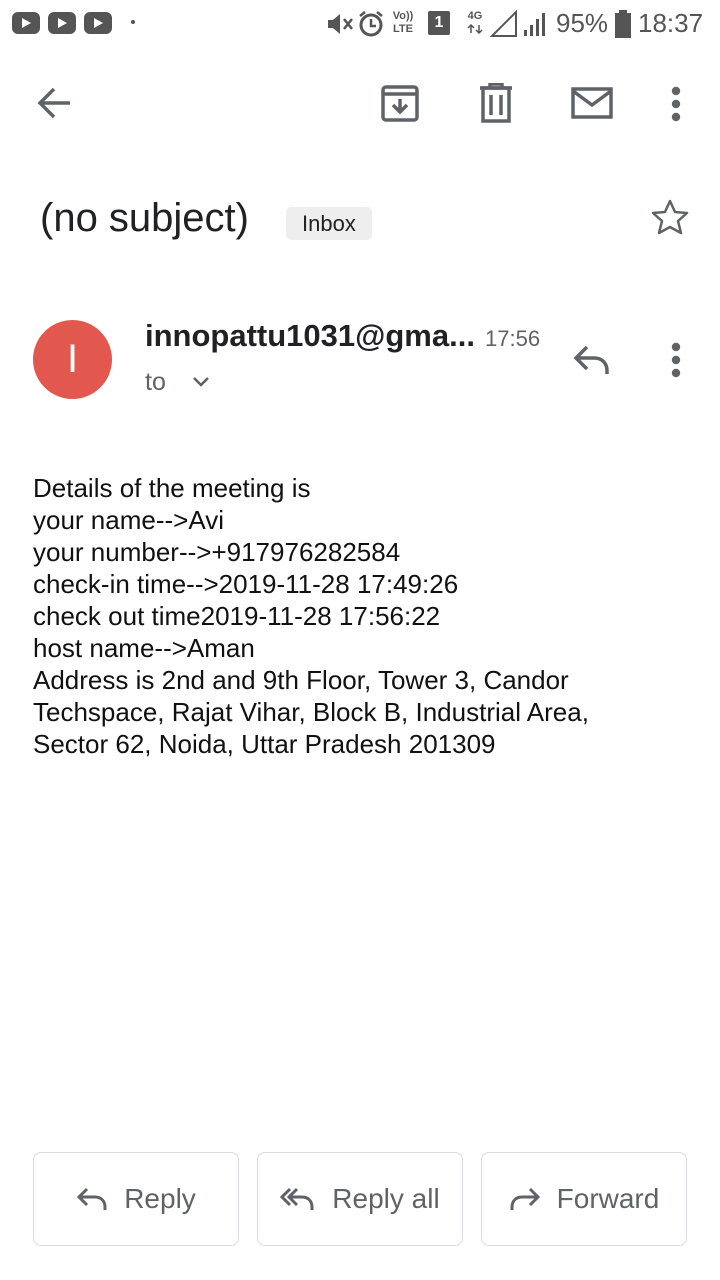 The image size is (720, 1280). I want to click on reply-all-button: Reply all, so click(360, 1199).